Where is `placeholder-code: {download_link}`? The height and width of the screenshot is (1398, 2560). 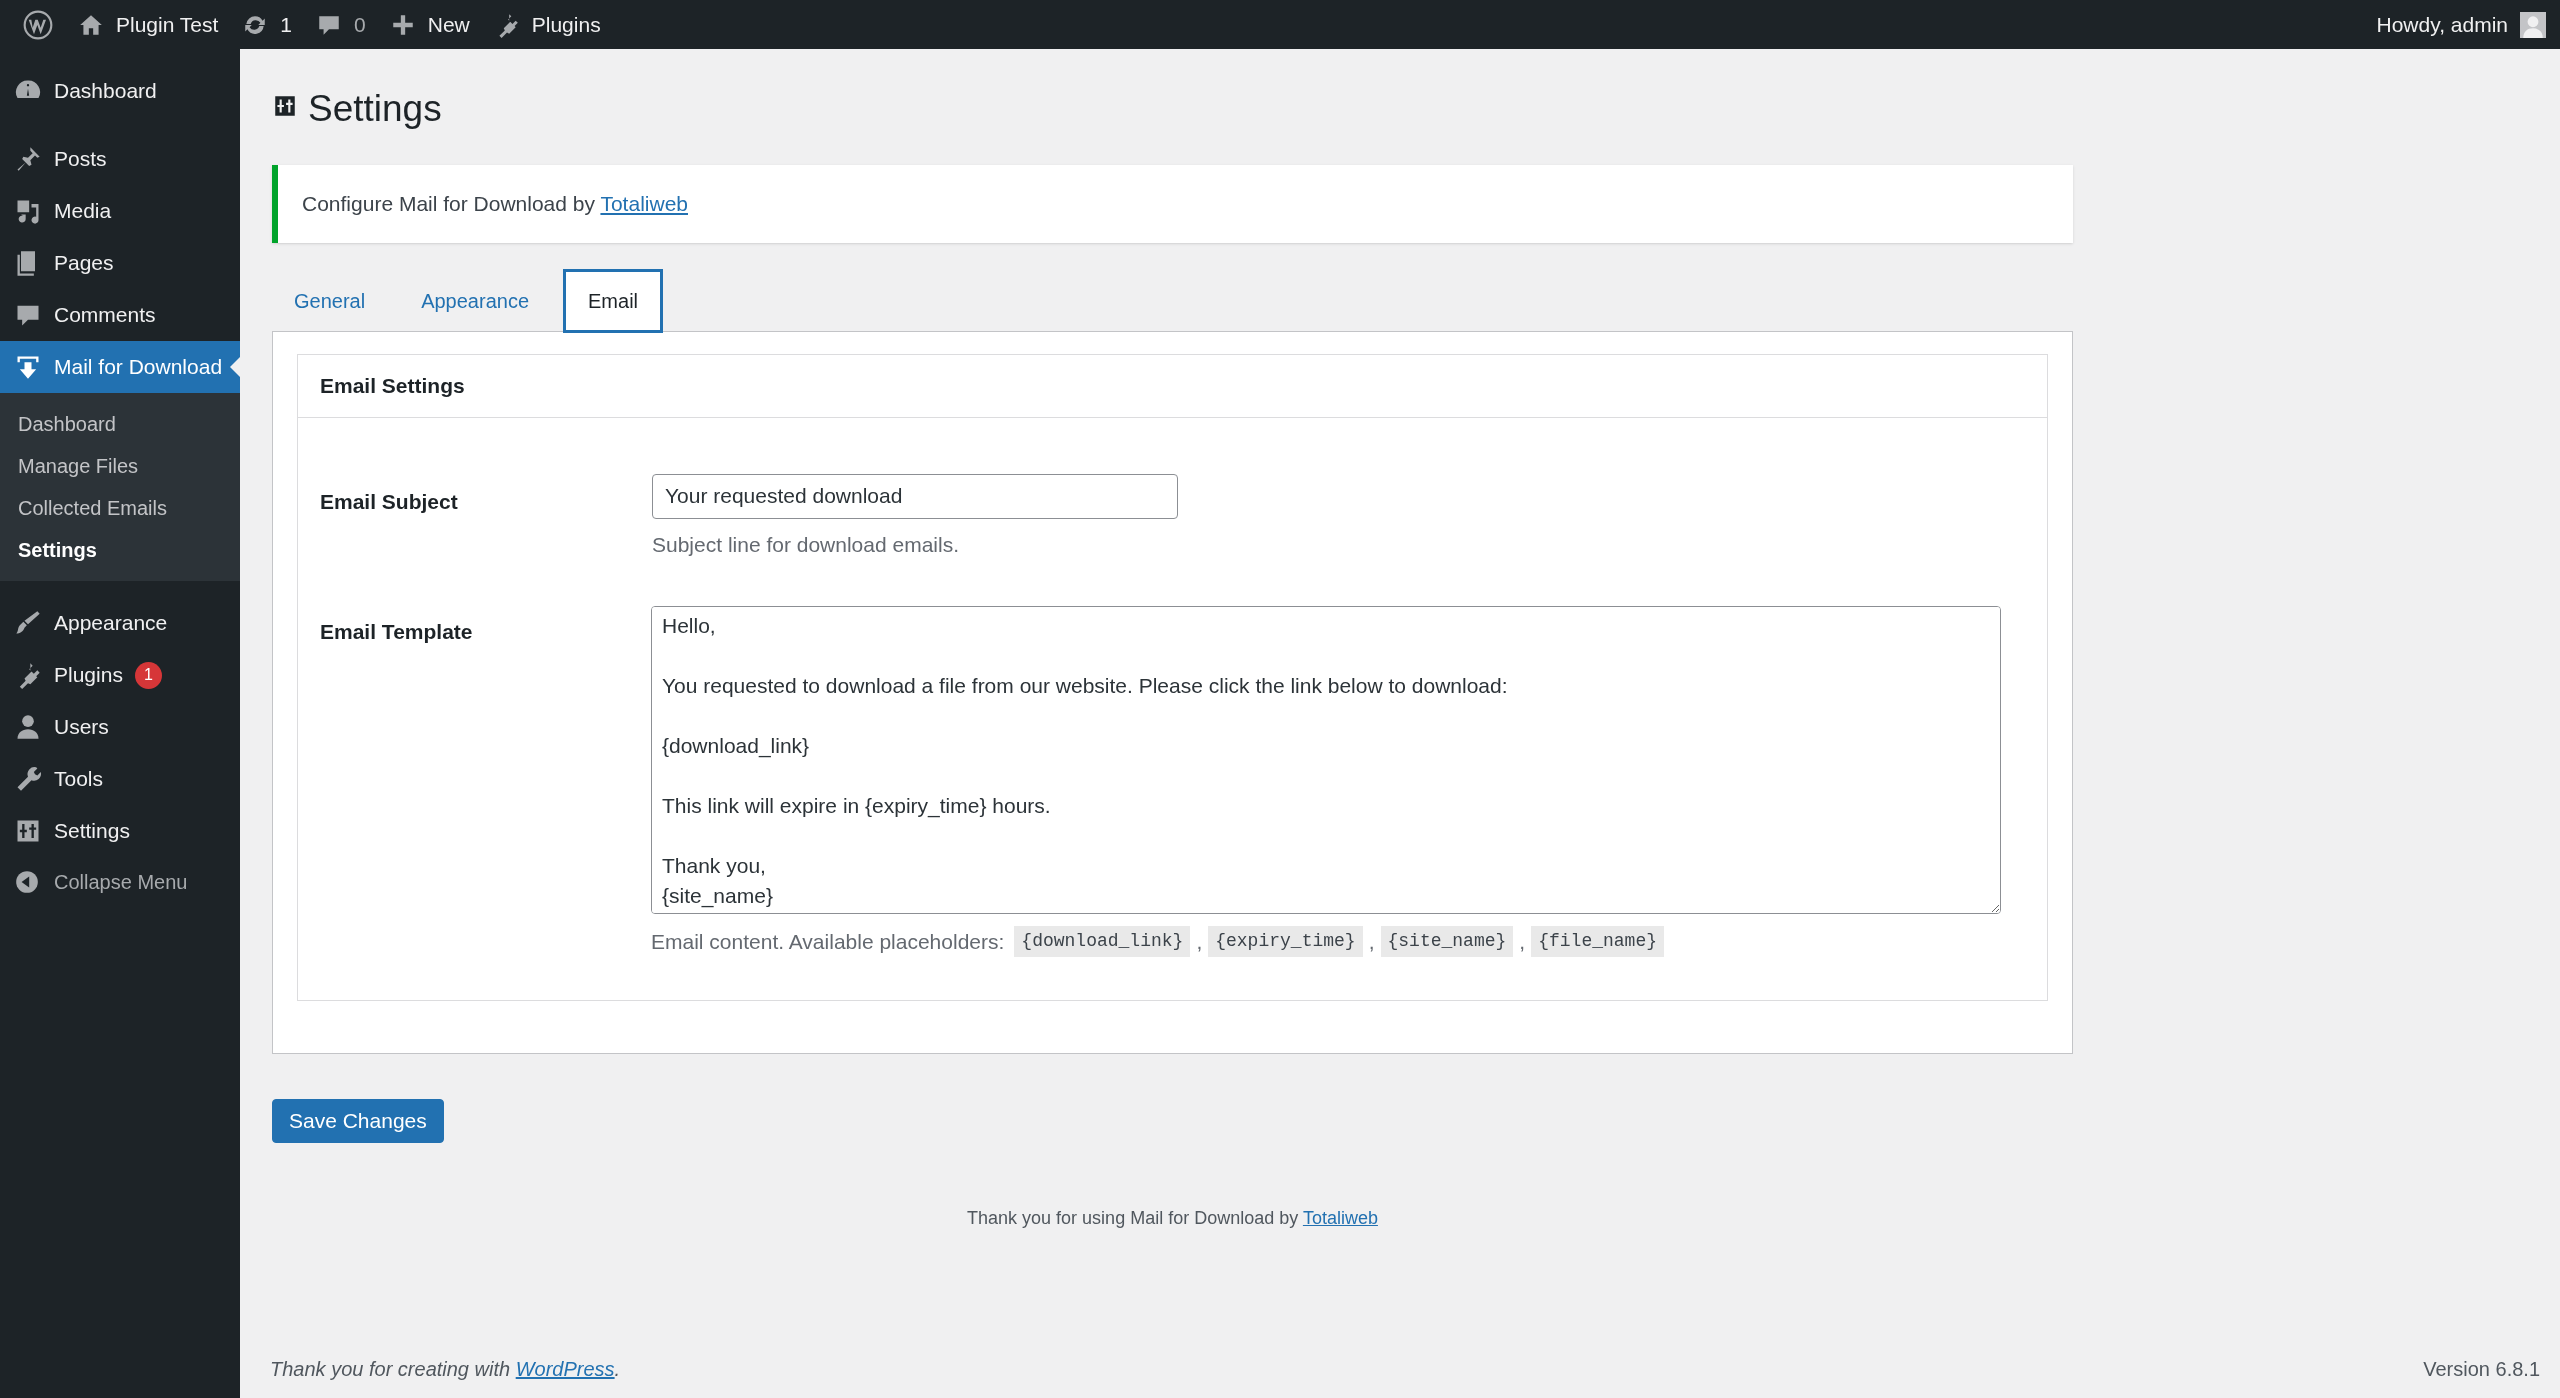 placeholder-code: {download_link} is located at coordinates (1102, 942).